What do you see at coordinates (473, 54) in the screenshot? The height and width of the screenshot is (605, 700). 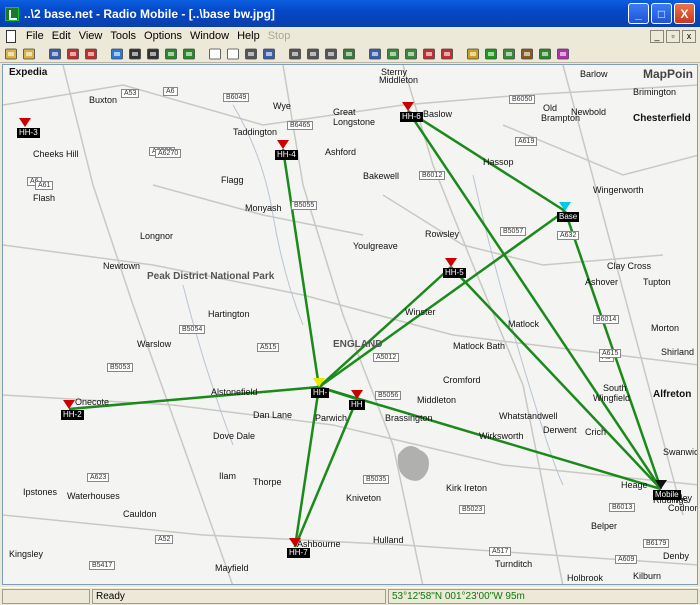 I see `radio-link-icon` at bounding box center [473, 54].